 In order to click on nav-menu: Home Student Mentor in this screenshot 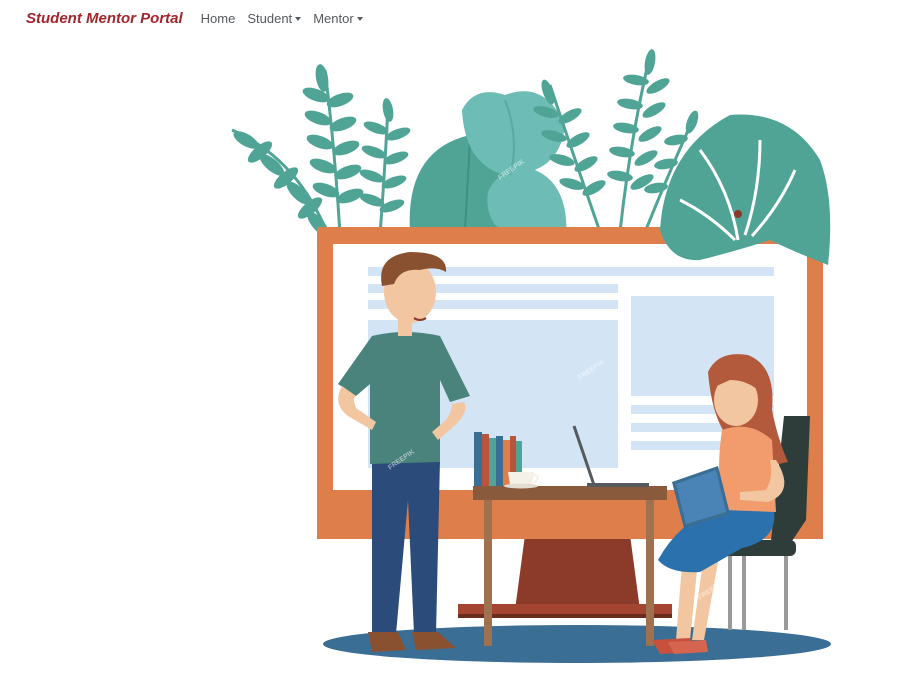, I will do `click(288, 18)`.